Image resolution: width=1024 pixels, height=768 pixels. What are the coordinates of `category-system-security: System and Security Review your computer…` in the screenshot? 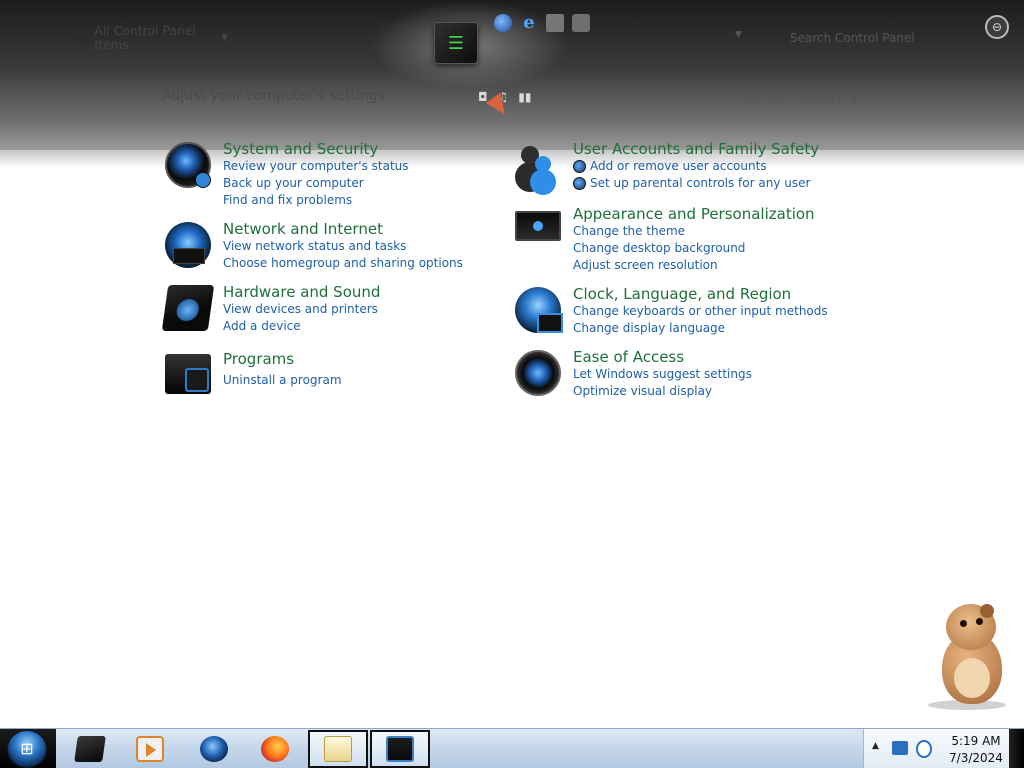 It's located at (287, 174).